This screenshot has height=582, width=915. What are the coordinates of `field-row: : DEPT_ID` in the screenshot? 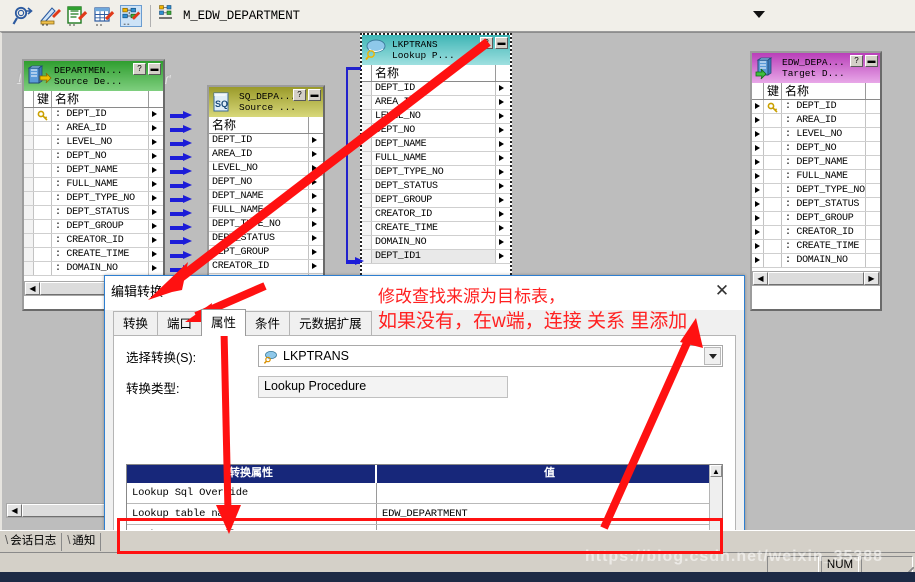 It's located at (816, 107).